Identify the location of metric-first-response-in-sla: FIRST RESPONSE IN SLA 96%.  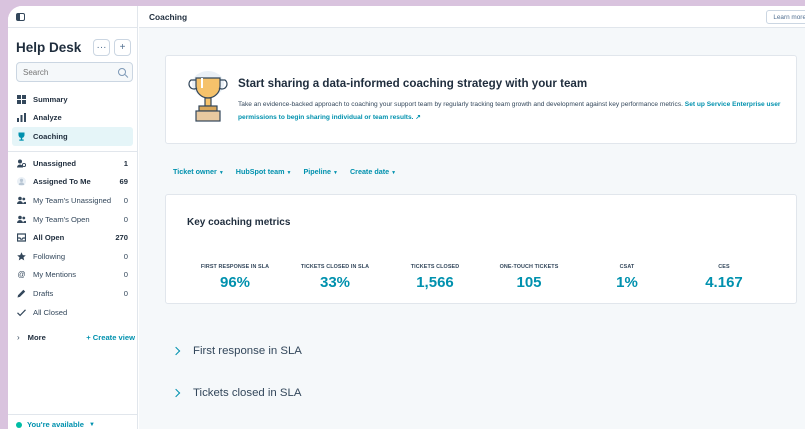
(235, 277).